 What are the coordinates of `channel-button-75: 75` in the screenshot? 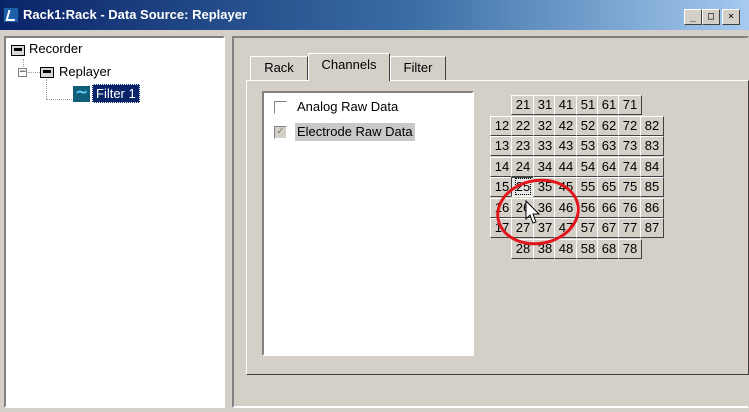 It's located at (630, 187).